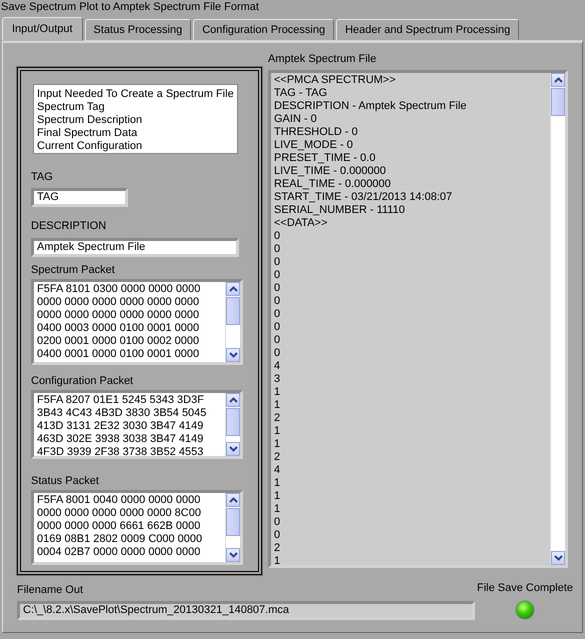 The image size is (585, 639). Describe the element at coordinates (135, 94) in the screenshot. I see `list-item: Input Needed To Create a Spectrum File` at that location.